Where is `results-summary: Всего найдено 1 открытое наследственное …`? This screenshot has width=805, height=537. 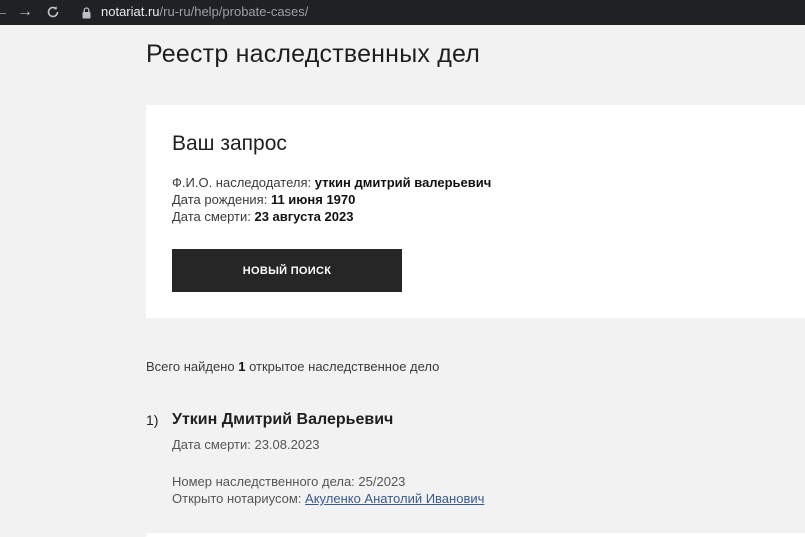
results-summary: Всего найдено 1 открытое наследственное … is located at coordinates (292, 366).